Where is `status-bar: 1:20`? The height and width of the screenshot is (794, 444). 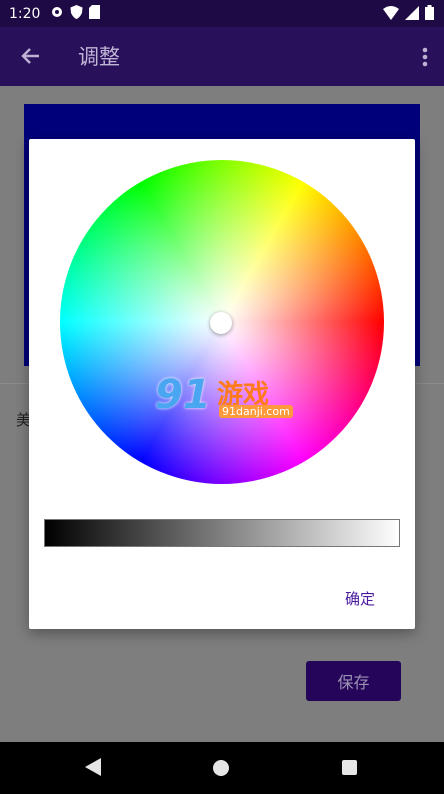
status-bar: 1:20 is located at coordinates (222, 13).